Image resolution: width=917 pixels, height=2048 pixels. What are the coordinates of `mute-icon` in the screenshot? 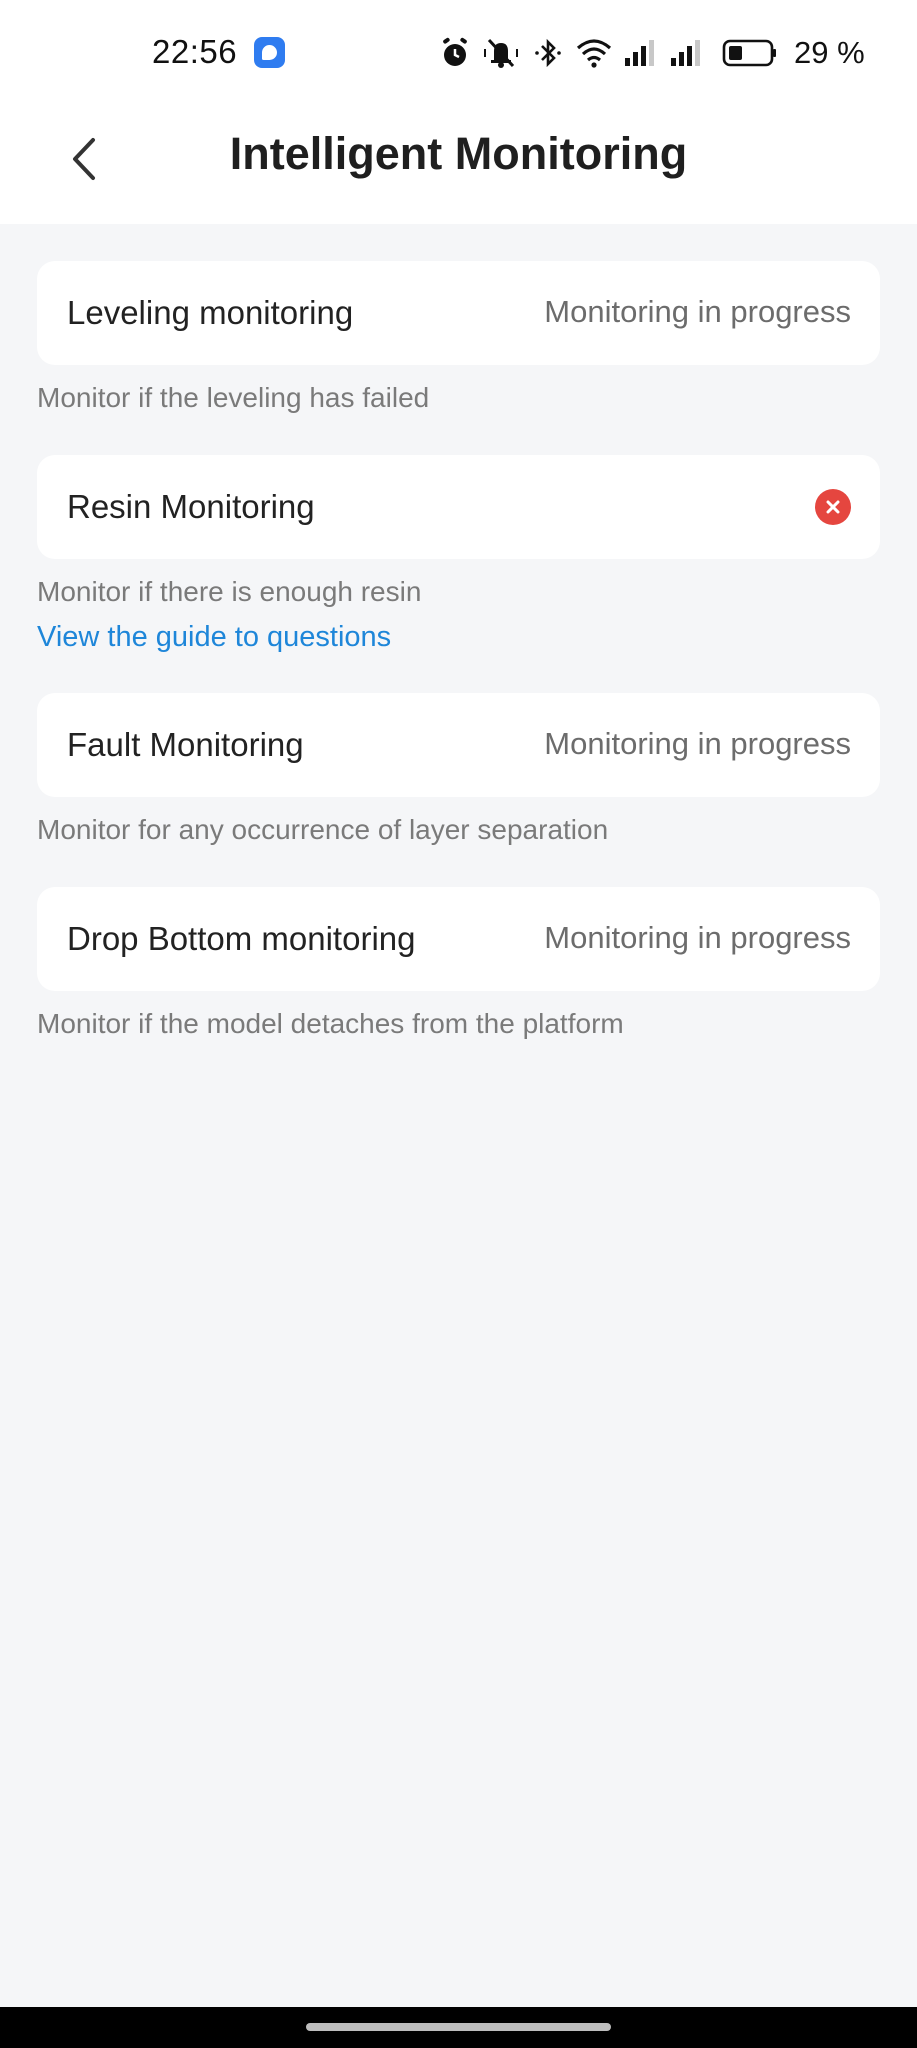 It's located at (501, 53).